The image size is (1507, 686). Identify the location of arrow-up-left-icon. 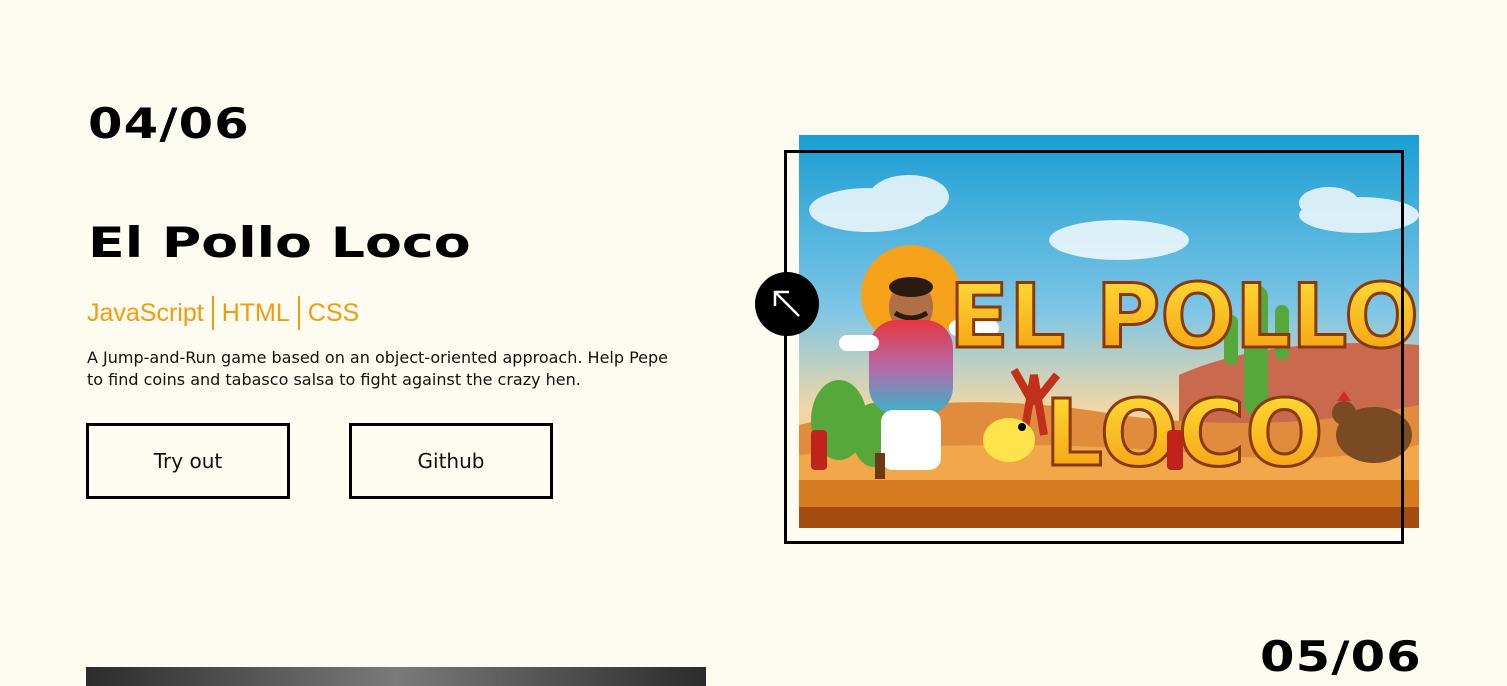
(786, 303).